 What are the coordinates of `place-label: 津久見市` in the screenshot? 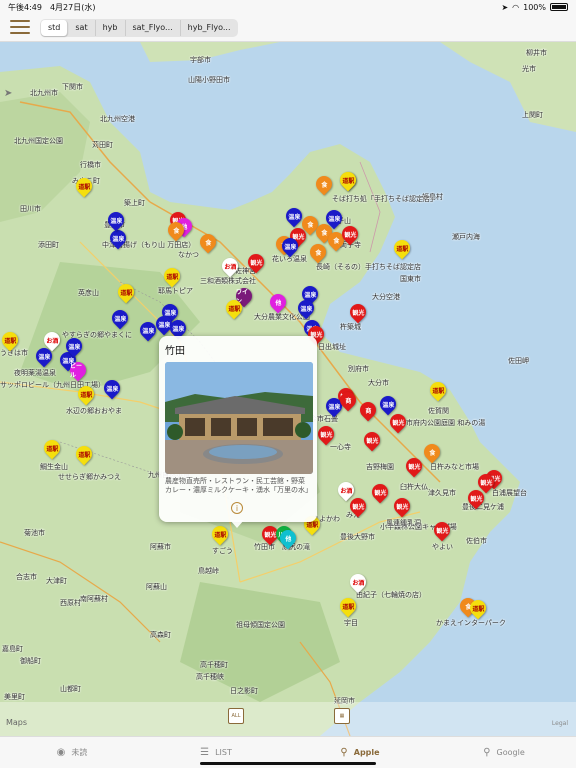 It's located at (442, 493).